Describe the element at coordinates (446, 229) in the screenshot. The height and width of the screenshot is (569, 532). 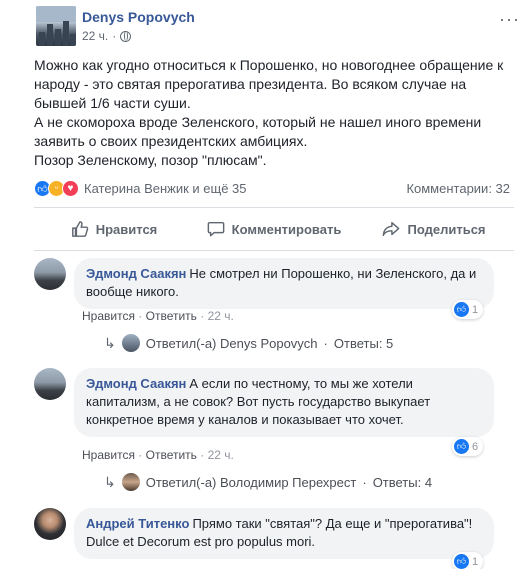
I see `share-label: Поделиться` at that location.